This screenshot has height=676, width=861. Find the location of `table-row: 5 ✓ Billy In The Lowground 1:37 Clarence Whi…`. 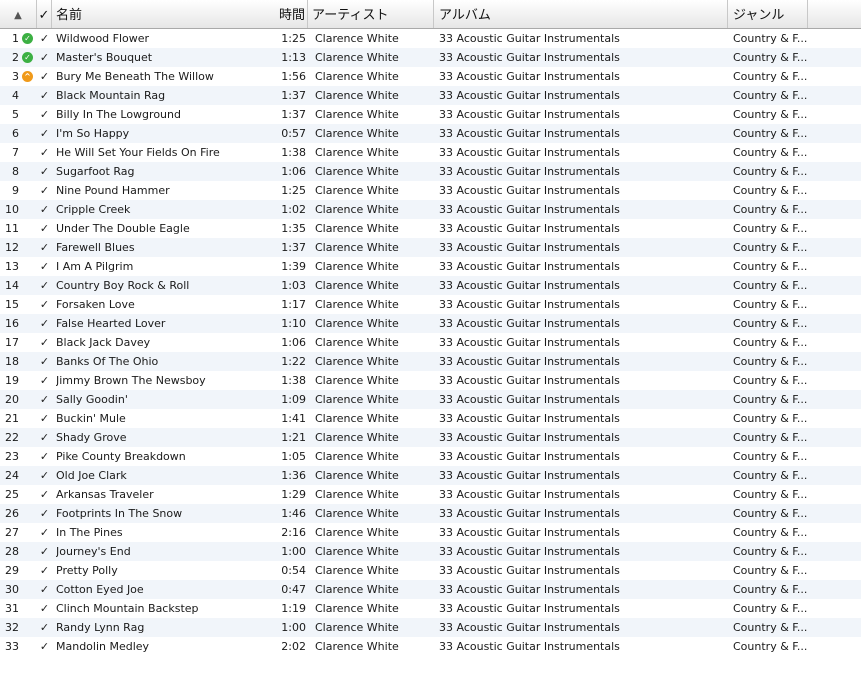

table-row: 5 ✓ Billy In The Lowground 1:37 Clarence Whi… is located at coordinates (430, 114).